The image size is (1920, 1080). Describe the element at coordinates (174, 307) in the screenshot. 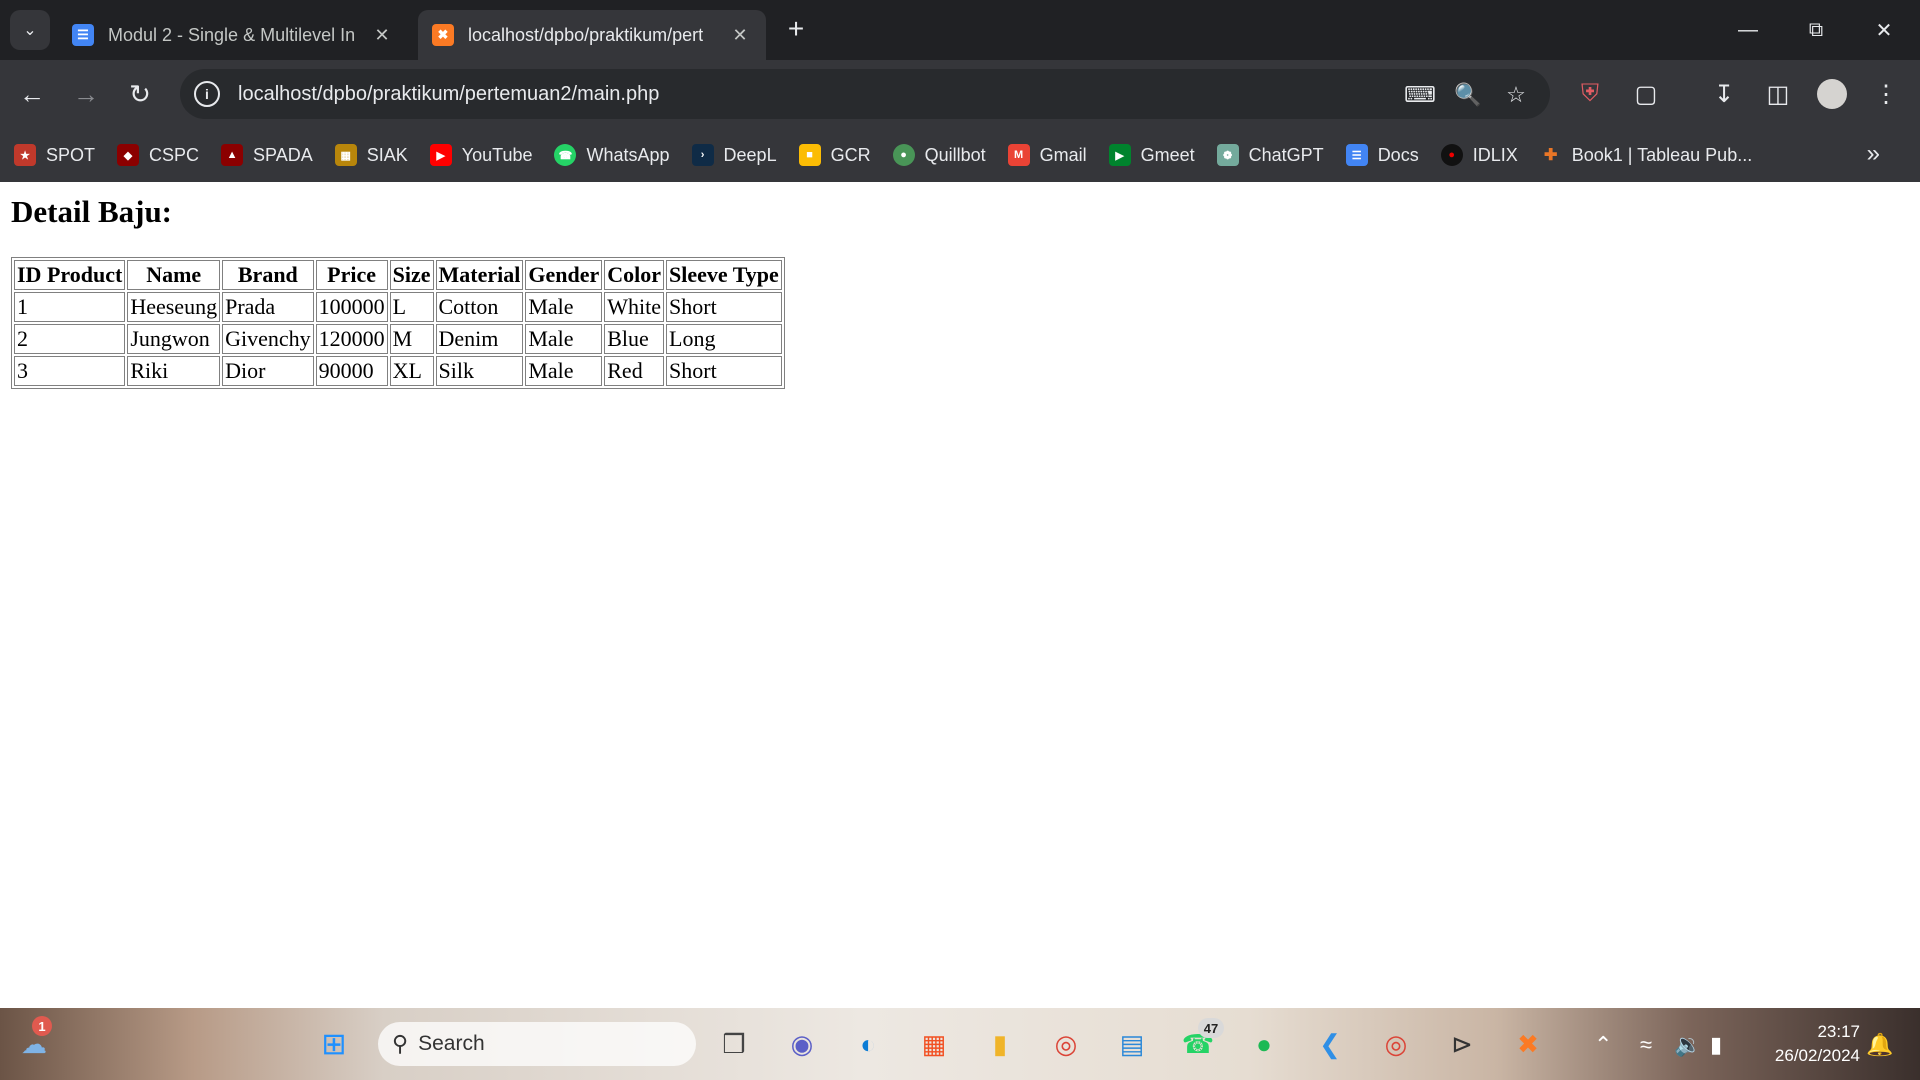

I see `table-cell: Heeseung` at that location.